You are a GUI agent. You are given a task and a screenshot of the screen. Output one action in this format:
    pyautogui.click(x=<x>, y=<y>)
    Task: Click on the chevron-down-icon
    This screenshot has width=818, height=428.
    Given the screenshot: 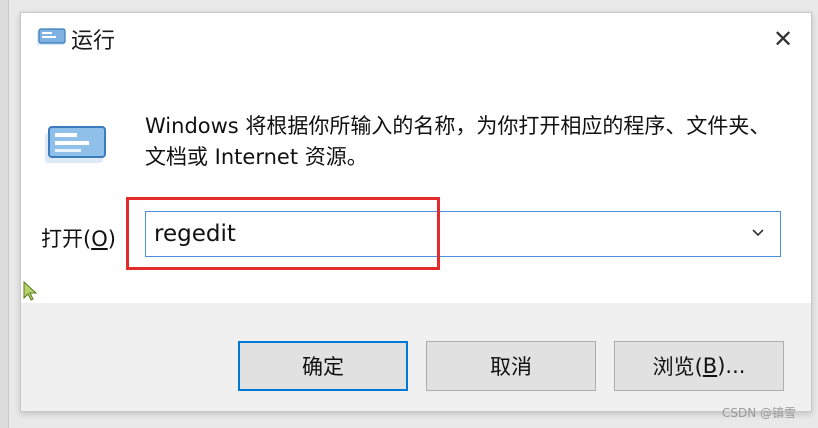 What is the action you would take?
    pyautogui.click(x=758, y=232)
    